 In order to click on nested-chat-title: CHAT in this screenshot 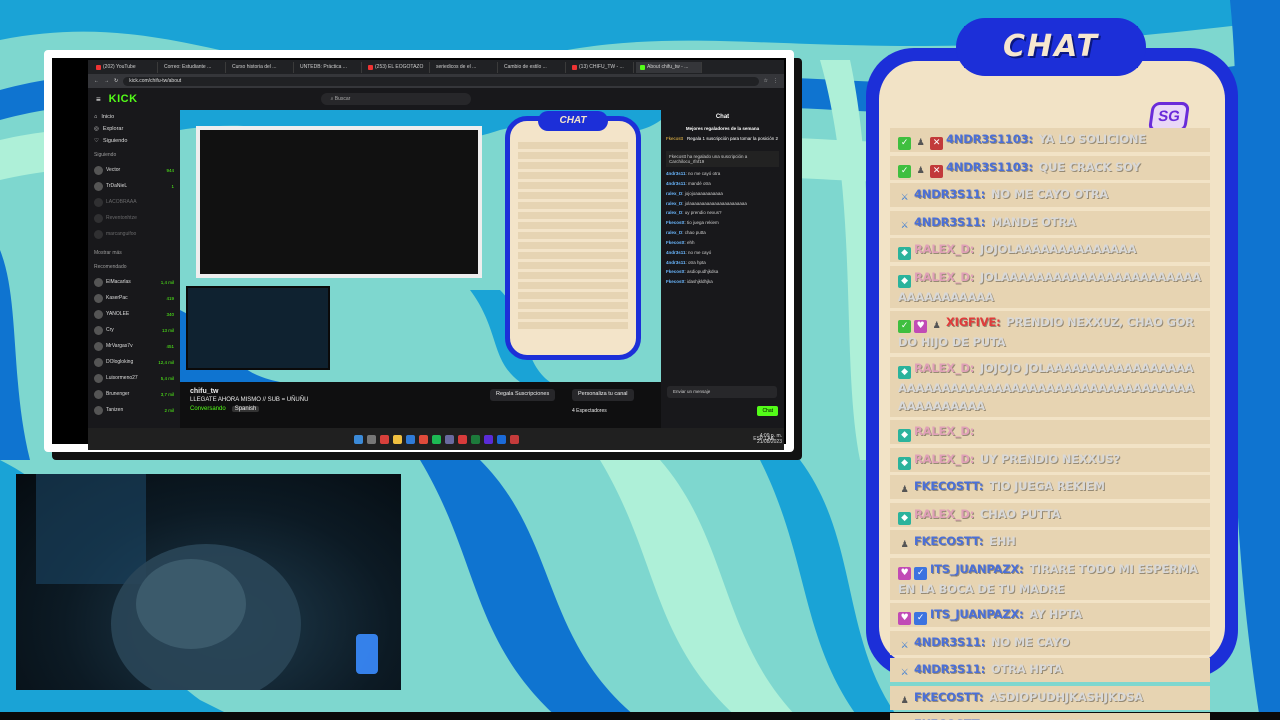, I will do `click(573, 121)`.